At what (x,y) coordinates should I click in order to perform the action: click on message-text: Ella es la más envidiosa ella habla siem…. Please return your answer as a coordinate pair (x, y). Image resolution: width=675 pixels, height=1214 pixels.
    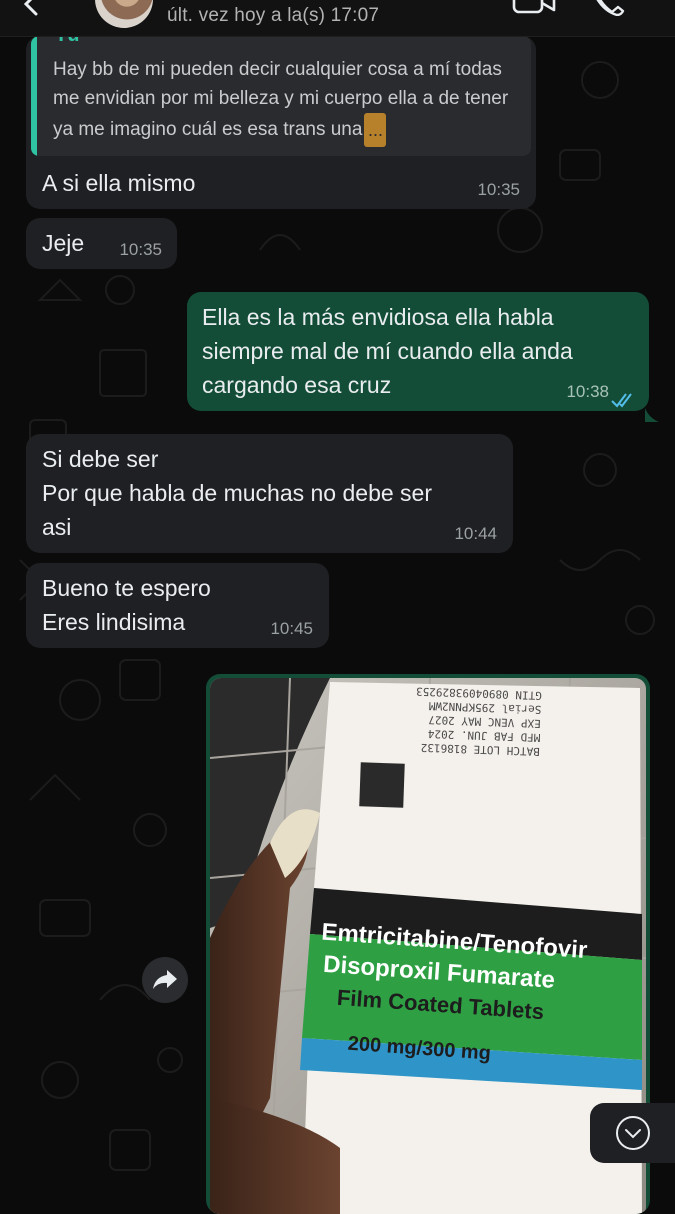
    Looking at the image, I should click on (387, 351).